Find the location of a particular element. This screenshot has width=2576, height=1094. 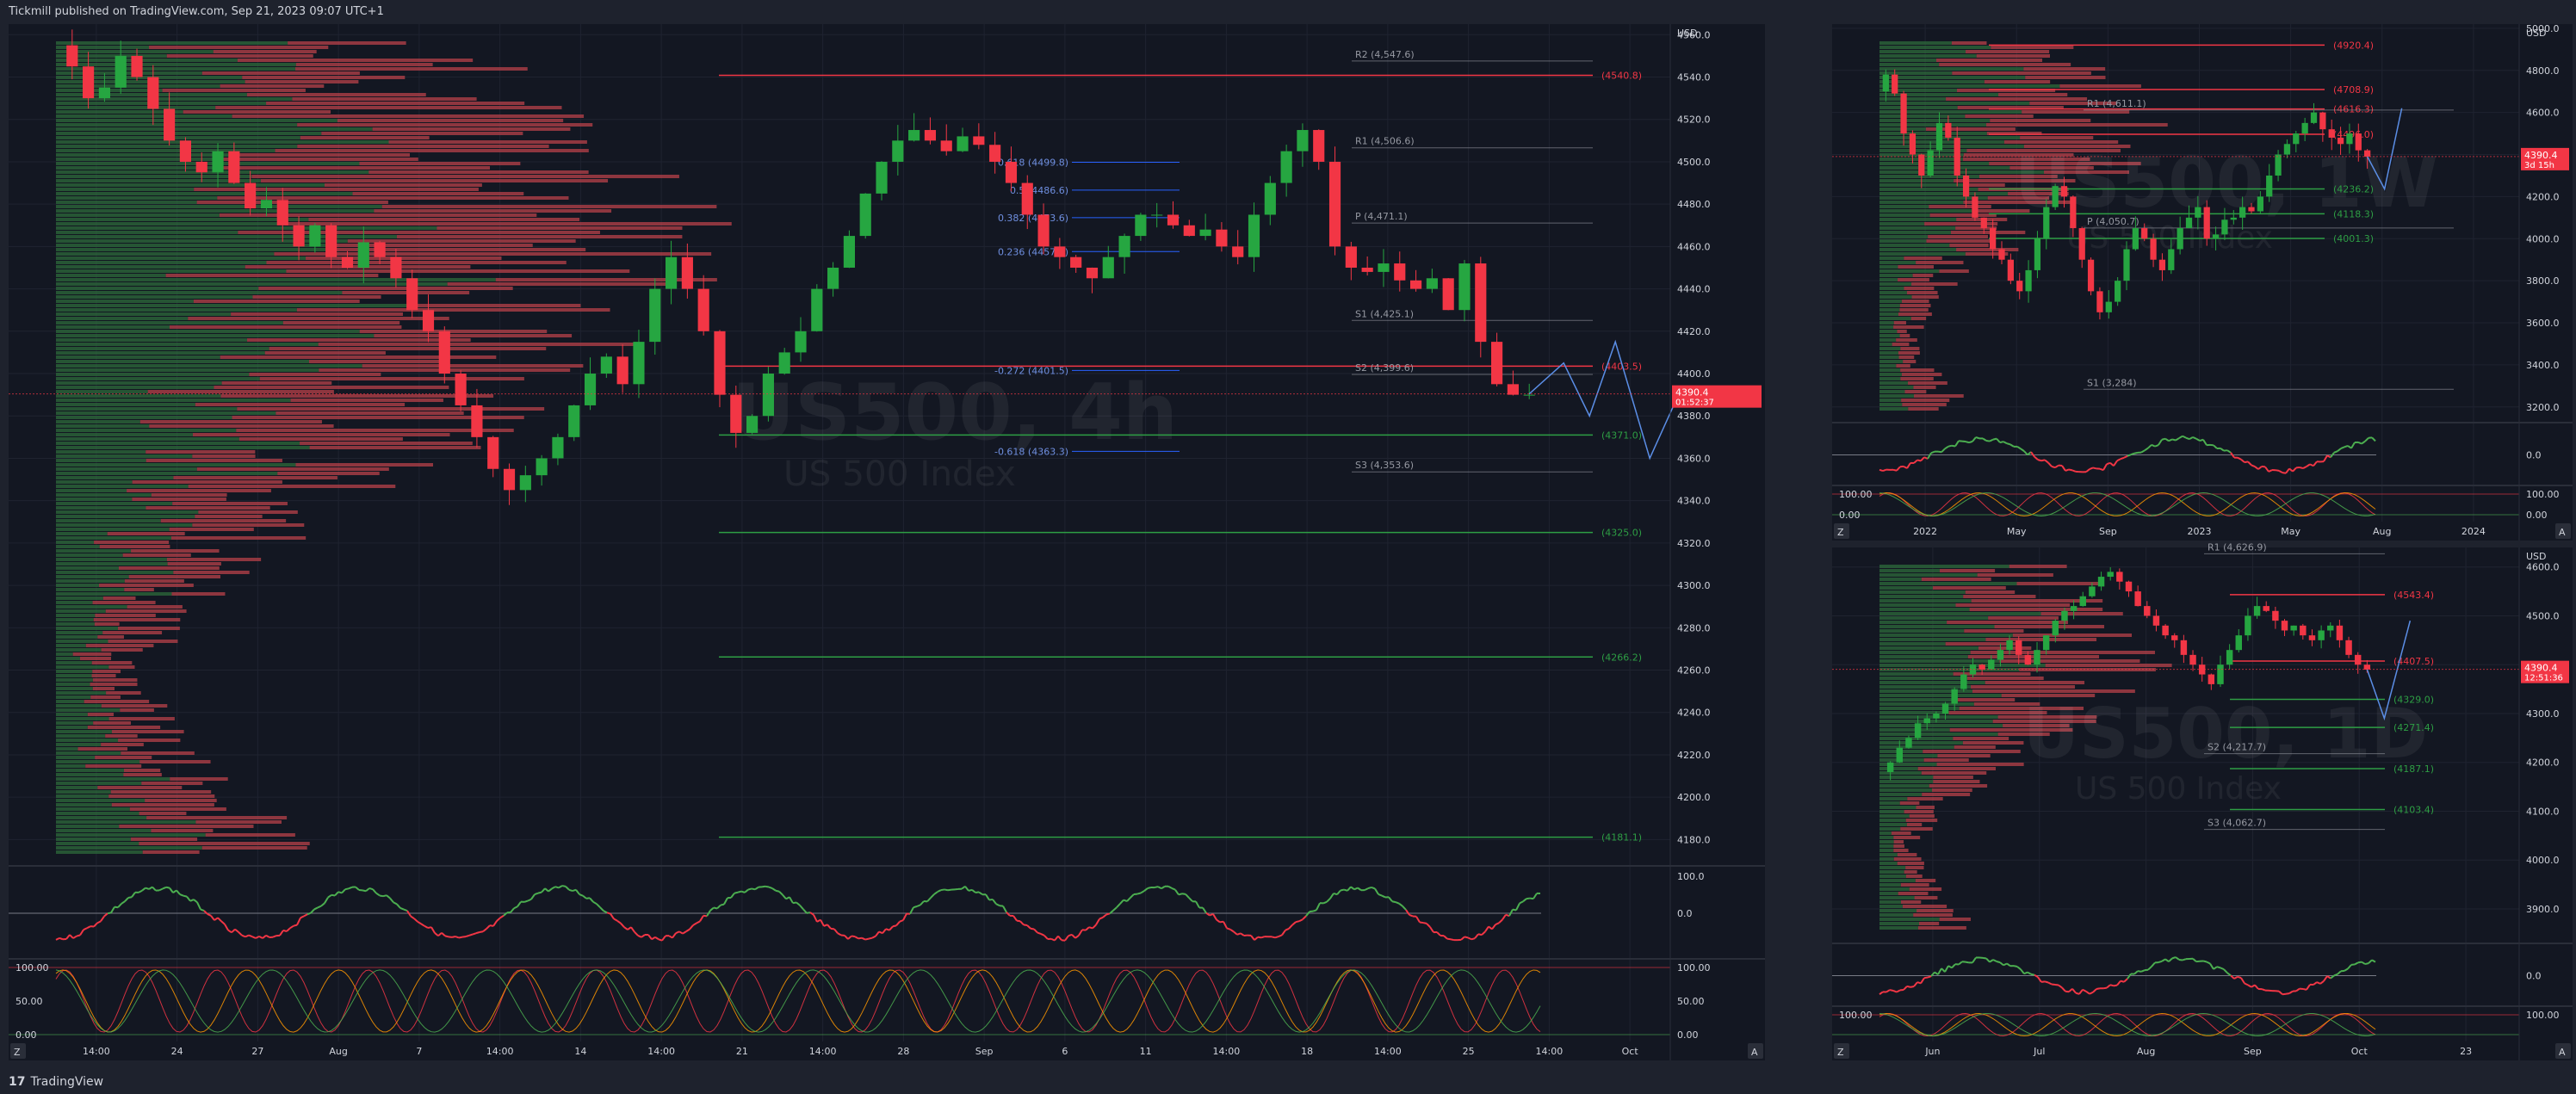

y-tick-label: 4340.0 is located at coordinates (1694, 501).